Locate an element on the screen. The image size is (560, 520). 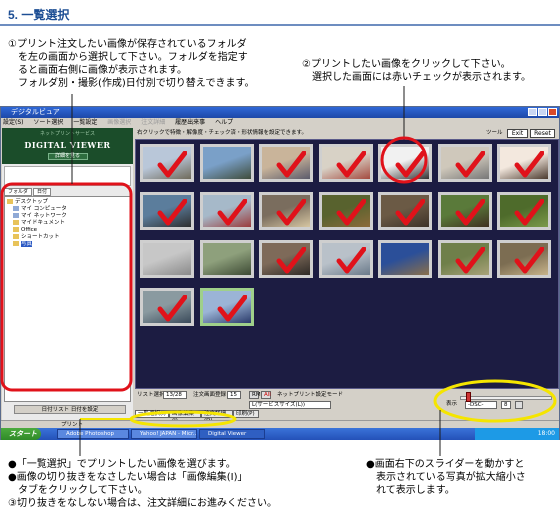
menu-item: ソート選択 is located at coordinates (48, 122).